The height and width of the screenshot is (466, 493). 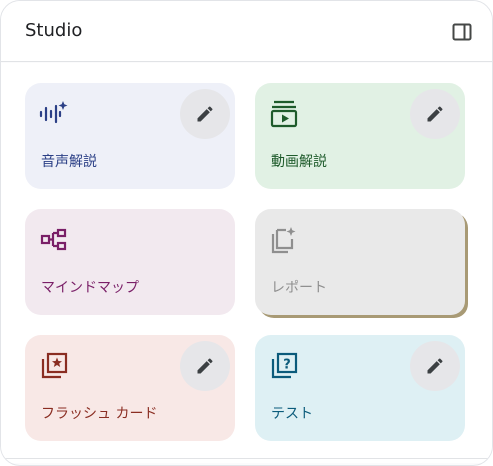 I want to click on report-label: レポート, so click(x=299, y=288).